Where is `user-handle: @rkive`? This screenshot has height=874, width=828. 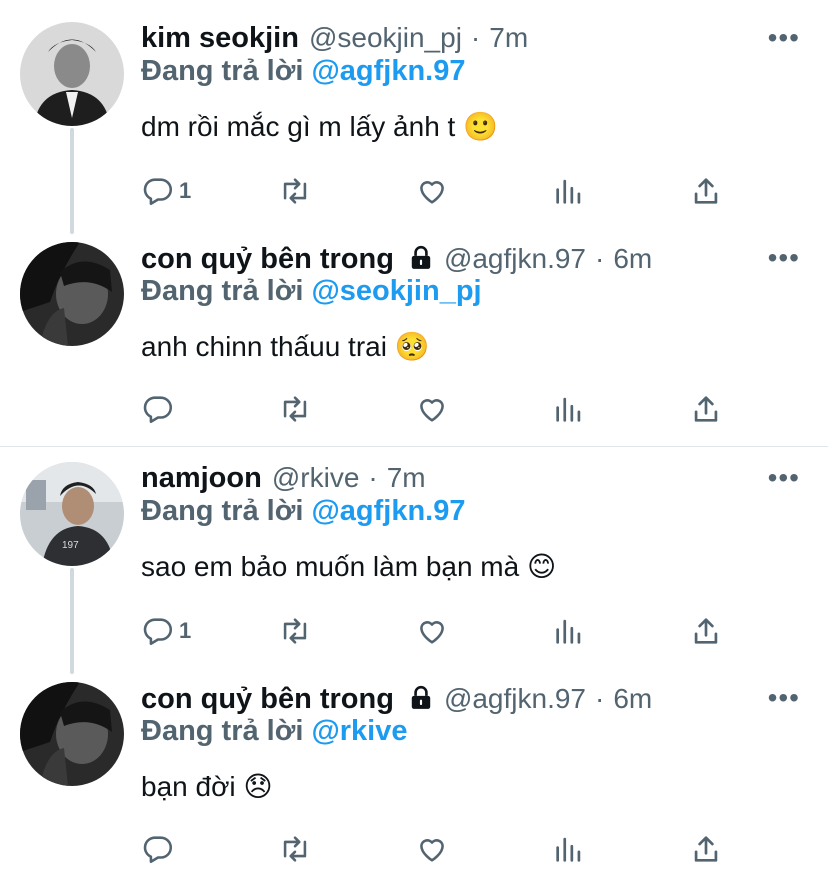 user-handle: @rkive is located at coordinates (316, 478).